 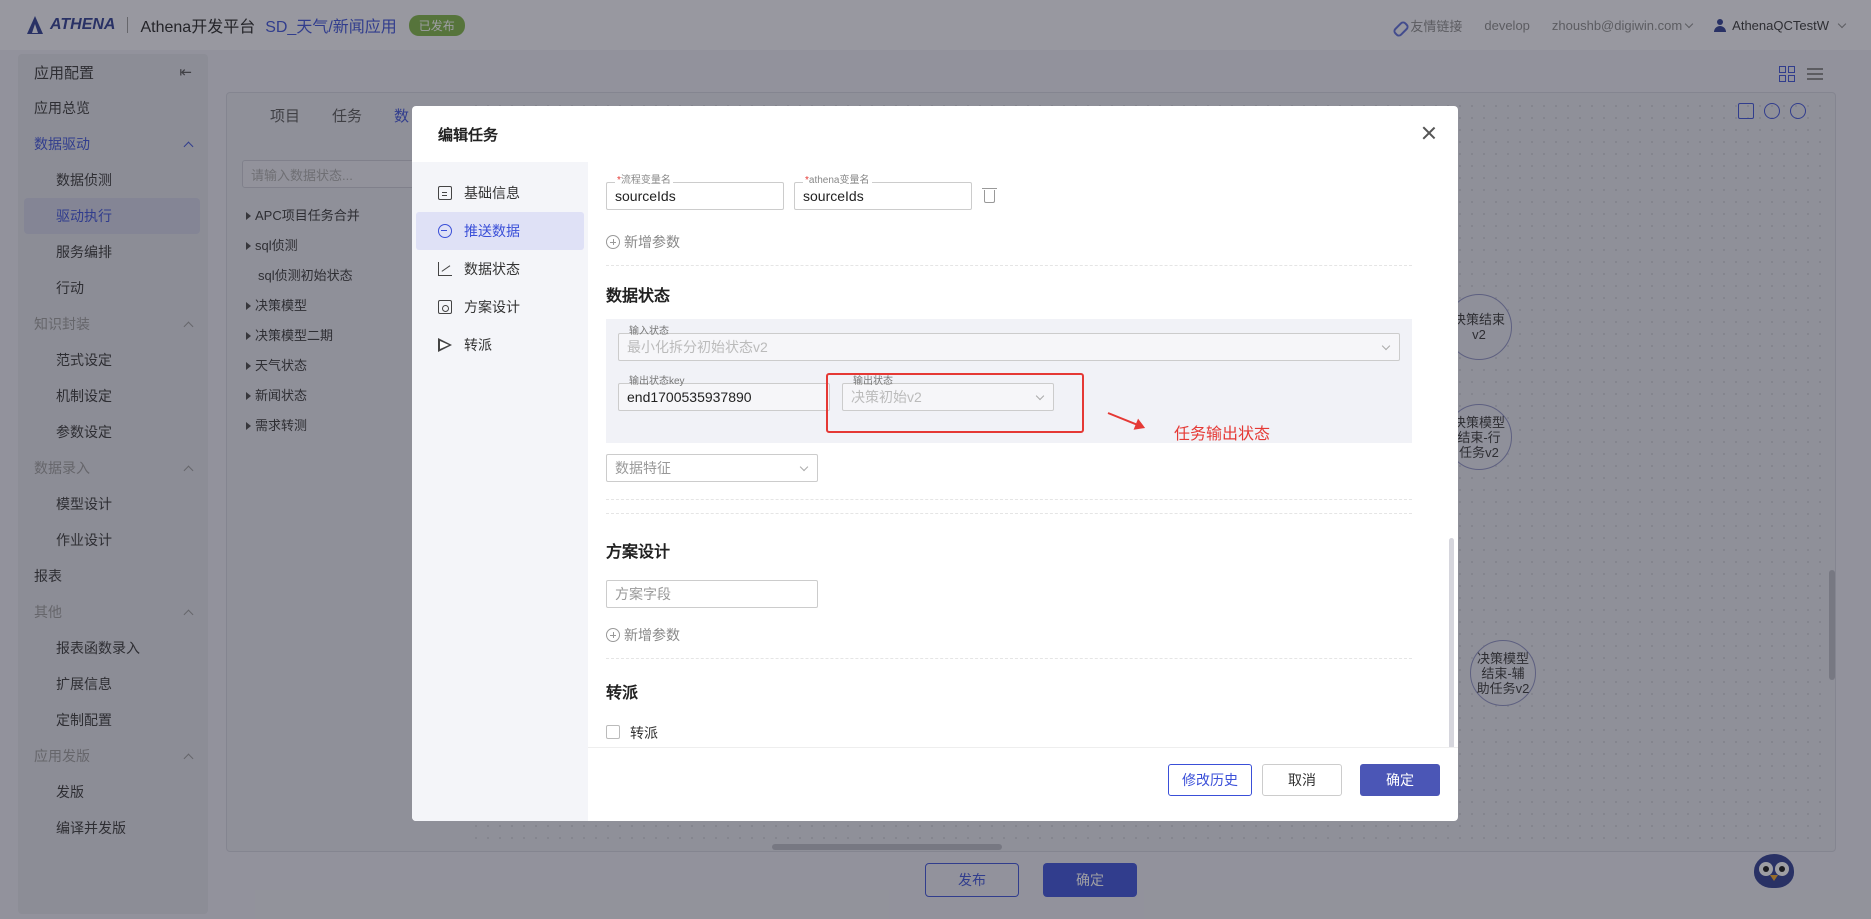 I want to click on output-state-key-input: 输出状态key end1700535937890, so click(x=724, y=393).